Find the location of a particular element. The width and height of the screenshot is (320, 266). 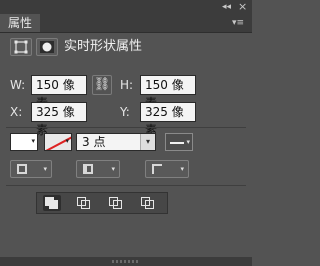

y-label: Y: is located at coordinates (125, 112).